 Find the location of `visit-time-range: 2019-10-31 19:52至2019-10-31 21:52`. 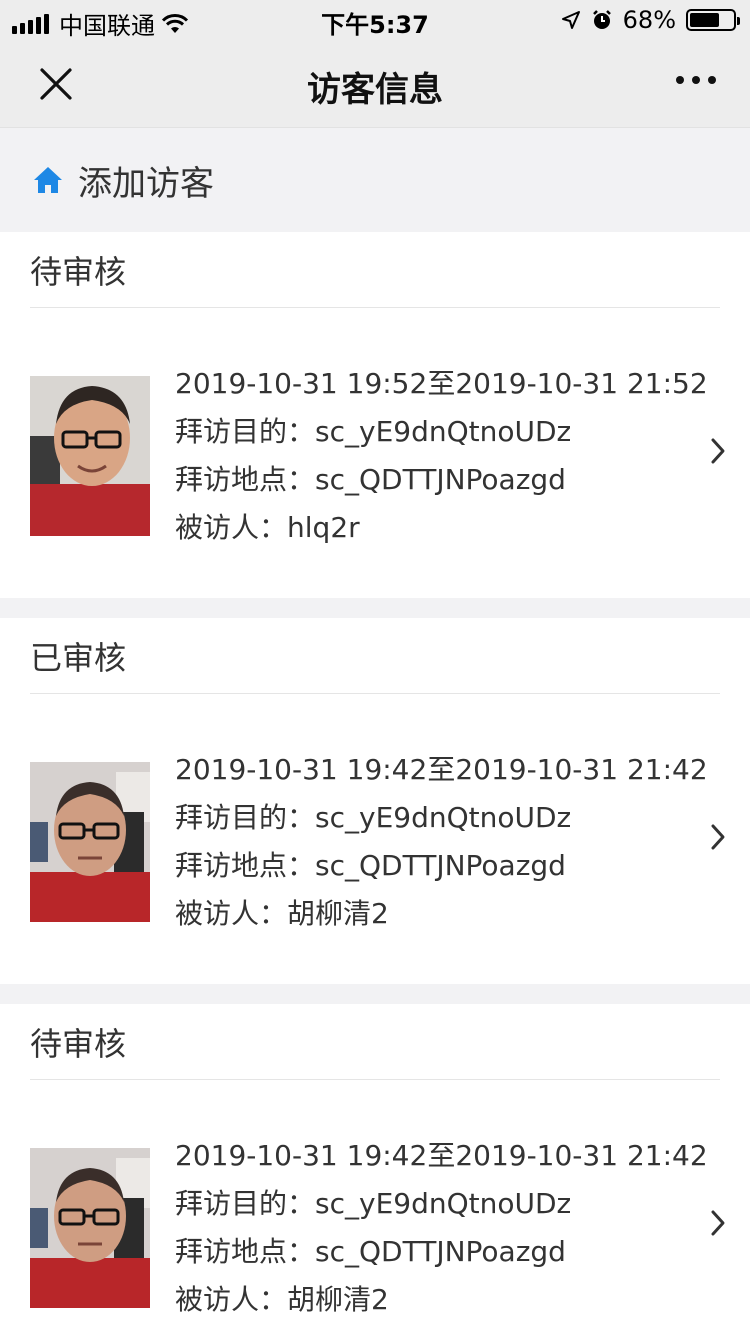

visit-time-range: 2019-10-31 19:52至2019-10-31 21:52 is located at coordinates (441, 383).